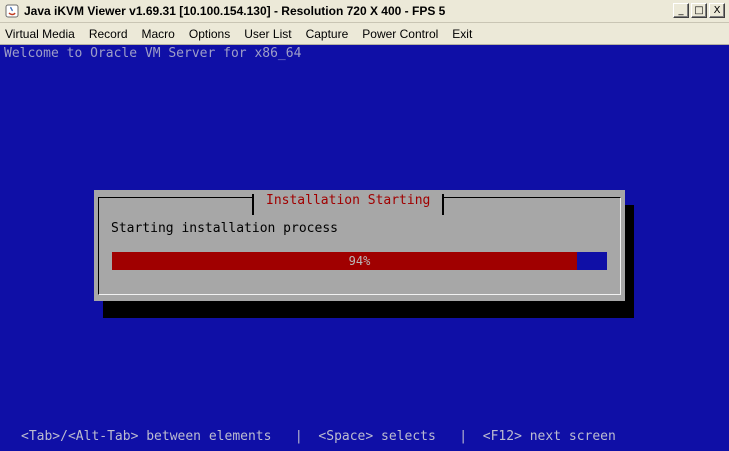 This screenshot has height=451, width=729. Describe the element at coordinates (681, 10) in the screenshot. I see `minimize-button: _` at that location.